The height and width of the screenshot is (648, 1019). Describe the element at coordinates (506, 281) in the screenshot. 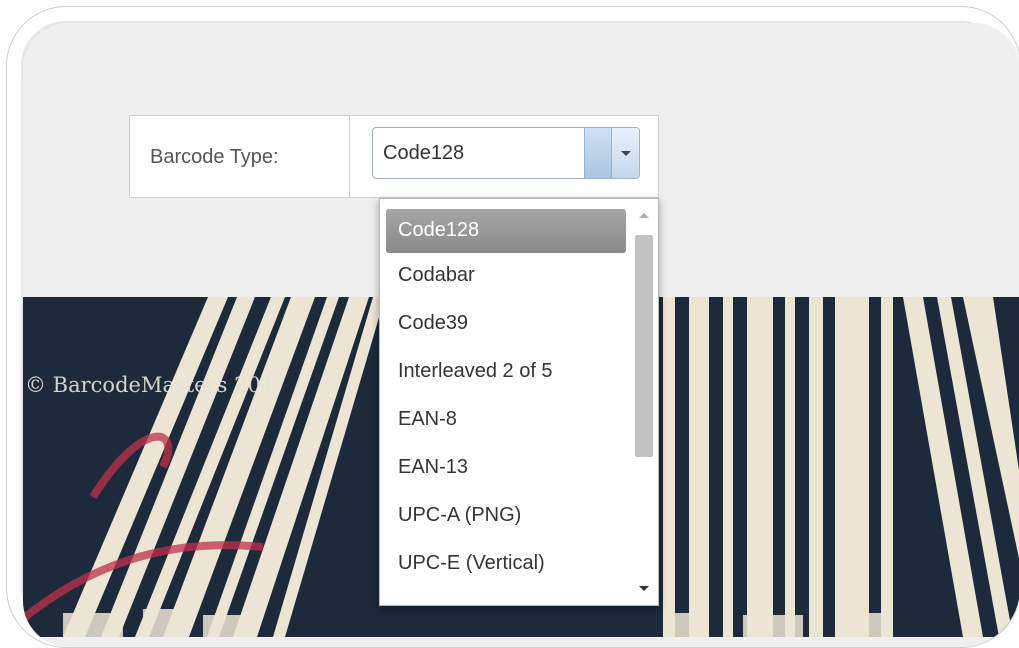

I see `option-codabar: Codabar` at that location.